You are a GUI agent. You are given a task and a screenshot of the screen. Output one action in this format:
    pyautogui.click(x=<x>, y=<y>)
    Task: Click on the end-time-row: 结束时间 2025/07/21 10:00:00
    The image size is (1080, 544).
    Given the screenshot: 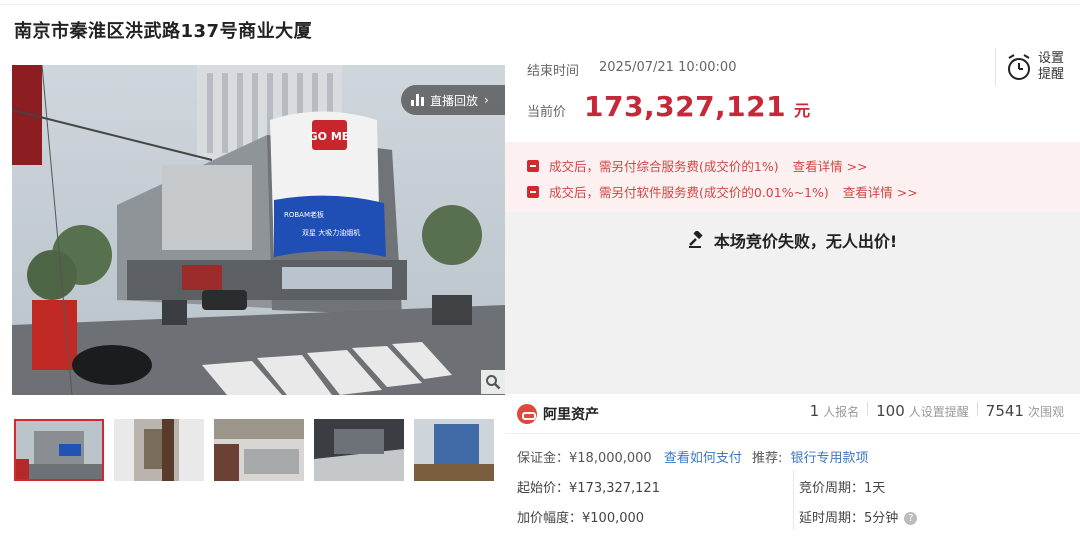 What is the action you would take?
    pyautogui.click(x=631, y=69)
    